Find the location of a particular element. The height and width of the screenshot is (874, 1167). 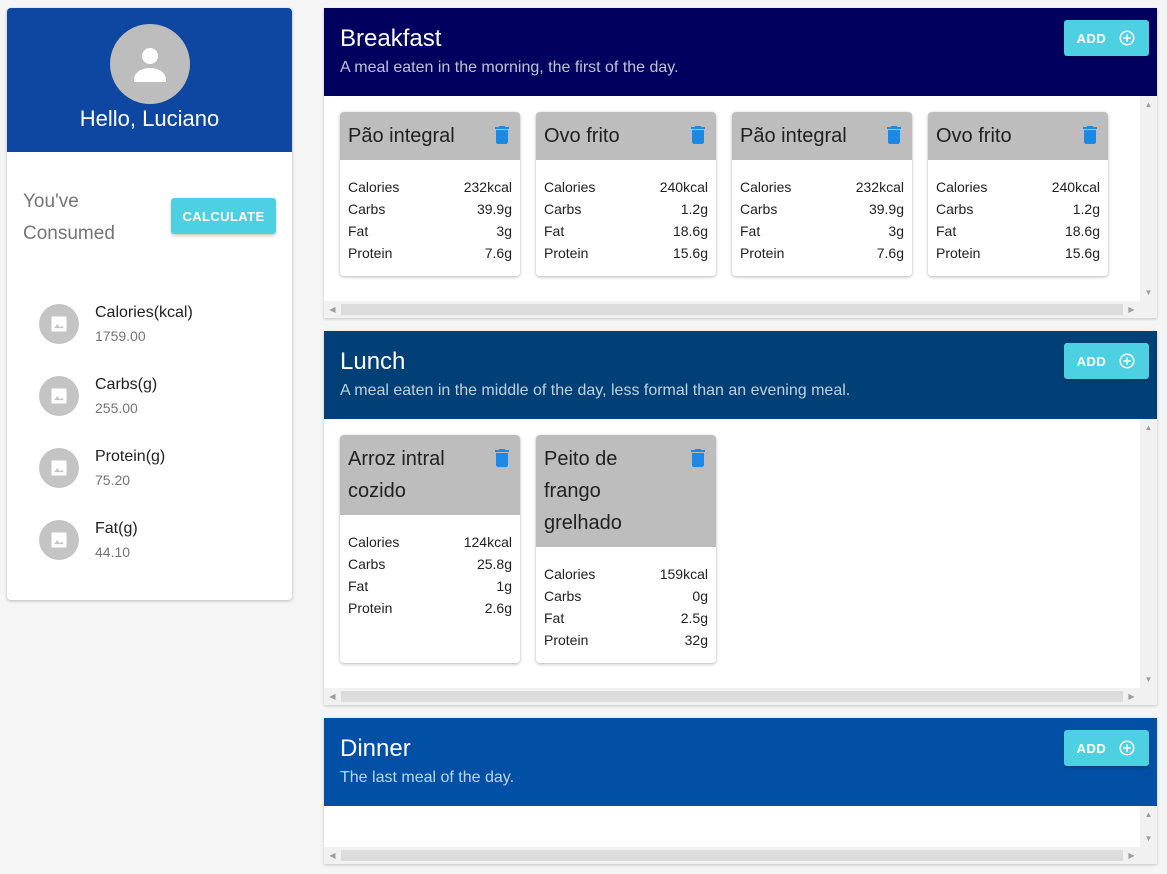

nutrient-value: 1759.00 is located at coordinates (120, 336).